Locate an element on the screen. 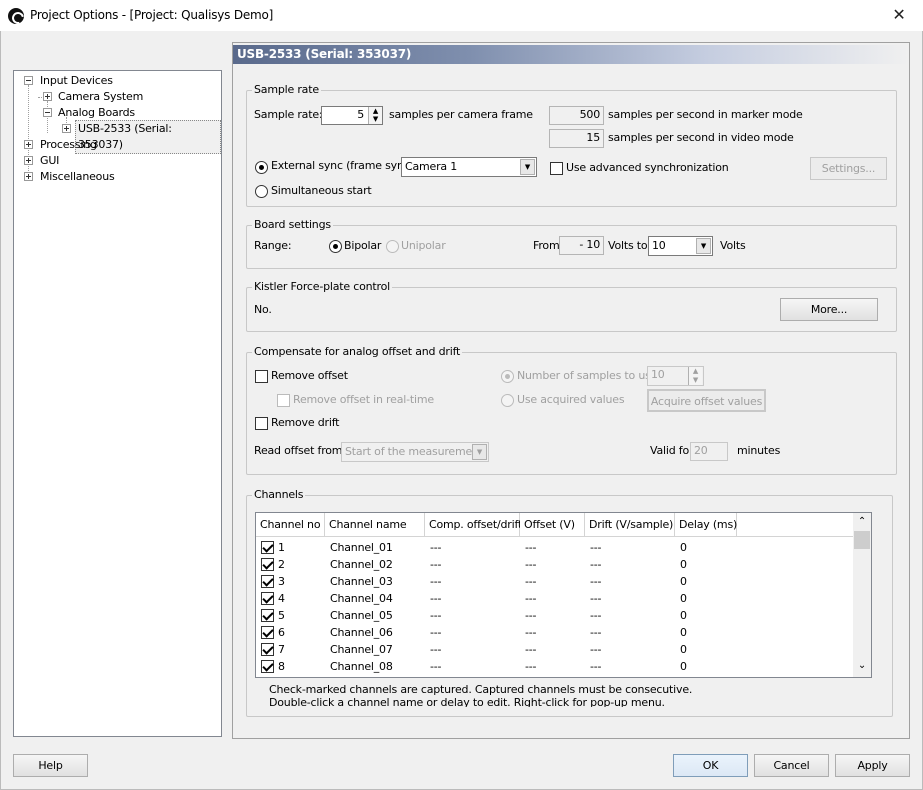 This screenshot has height=790, width=923. vertical-scrollbar: ⌃ ⌄ is located at coordinates (862, 595).